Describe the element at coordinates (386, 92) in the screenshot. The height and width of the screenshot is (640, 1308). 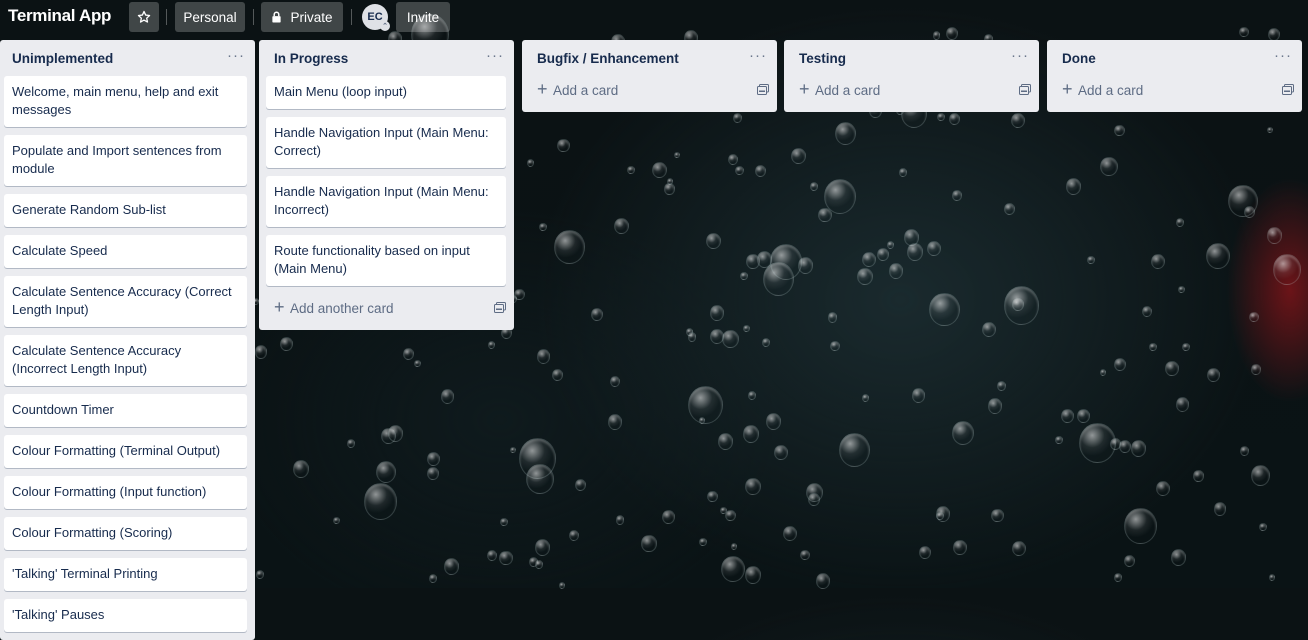
I see `card: Main Menu (loop input)` at that location.